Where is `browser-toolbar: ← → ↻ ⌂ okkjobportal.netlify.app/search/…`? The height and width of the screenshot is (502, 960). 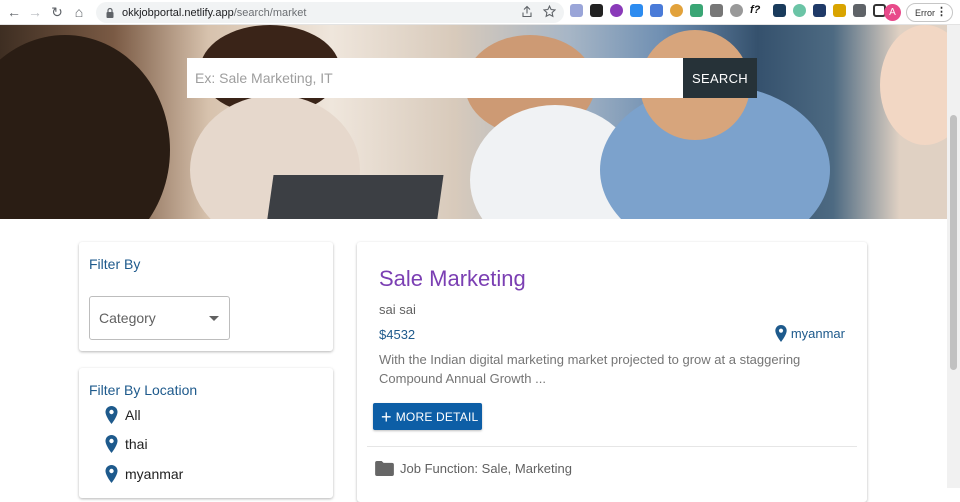 browser-toolbar: ← → ↻ ⌂ okkjobportal.netlify.app/search/… is located at coordinates (480, 12).